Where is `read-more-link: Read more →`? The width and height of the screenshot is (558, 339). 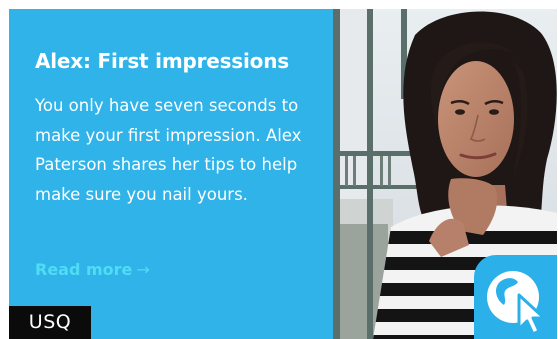
read-more-link: Read more → is located at coordinates (92, 269).